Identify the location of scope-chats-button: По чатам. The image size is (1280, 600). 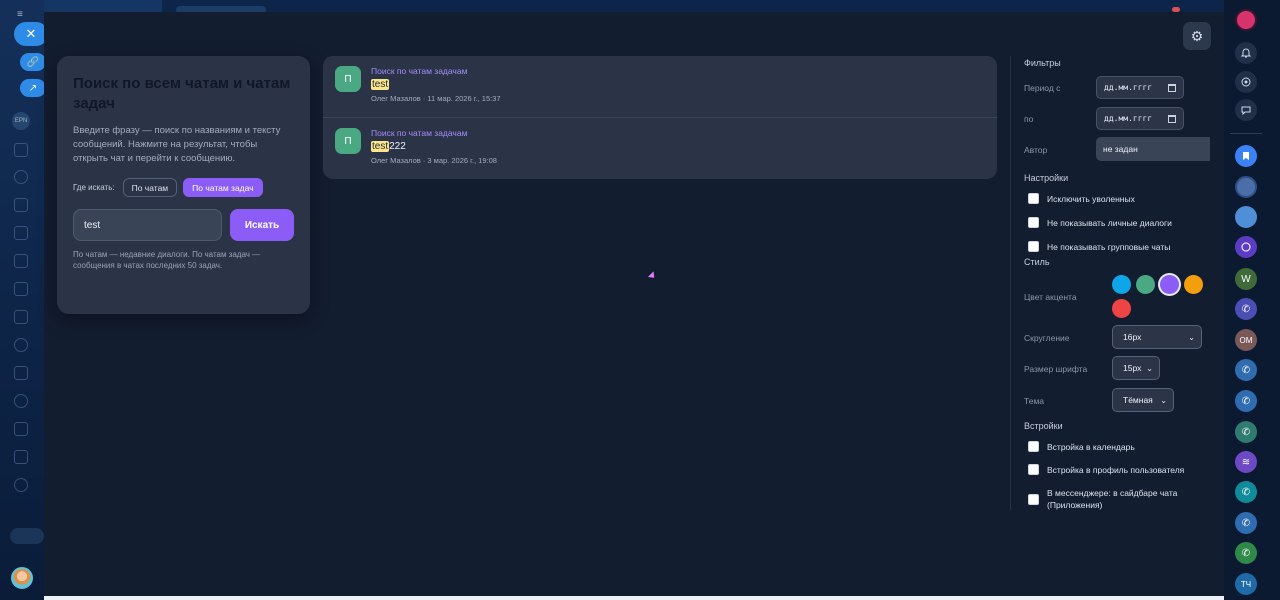
(150, 187).